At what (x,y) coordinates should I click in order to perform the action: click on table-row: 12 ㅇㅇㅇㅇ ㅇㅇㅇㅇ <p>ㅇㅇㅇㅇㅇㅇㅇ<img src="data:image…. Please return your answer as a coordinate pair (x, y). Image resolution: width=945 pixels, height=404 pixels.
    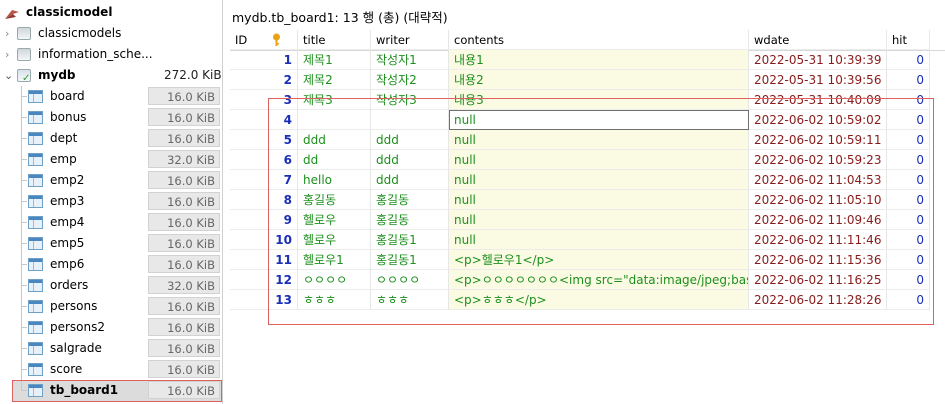
    Looking at the image, I should click on (587, 280).